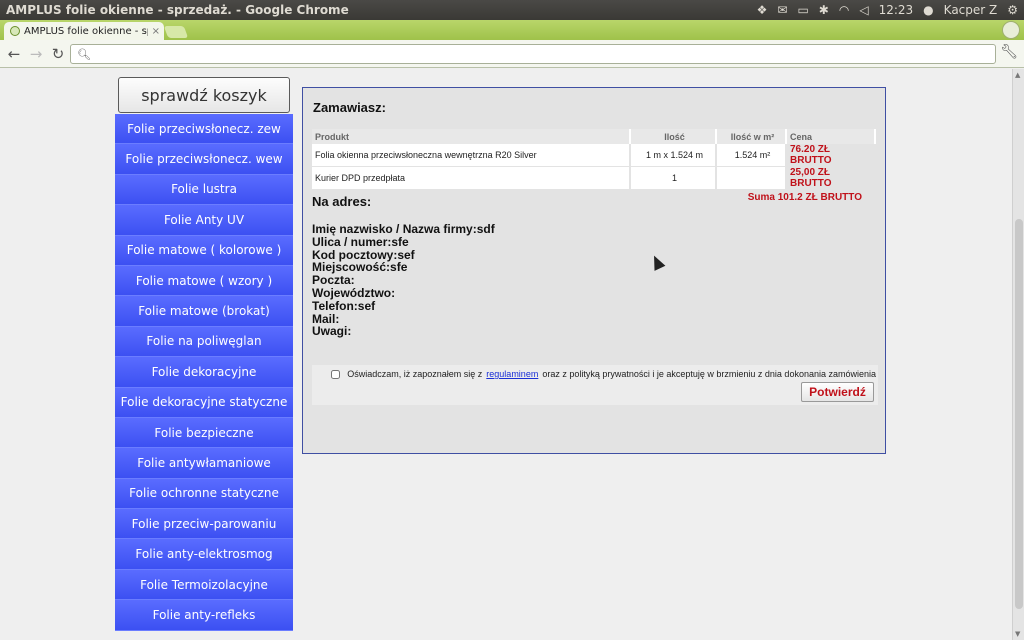 The image size is (1024, 640). Describe the element at coordinates (204, 433) in the screenshot. I see `sidebar-item: Folie bezpieczne` at that location.